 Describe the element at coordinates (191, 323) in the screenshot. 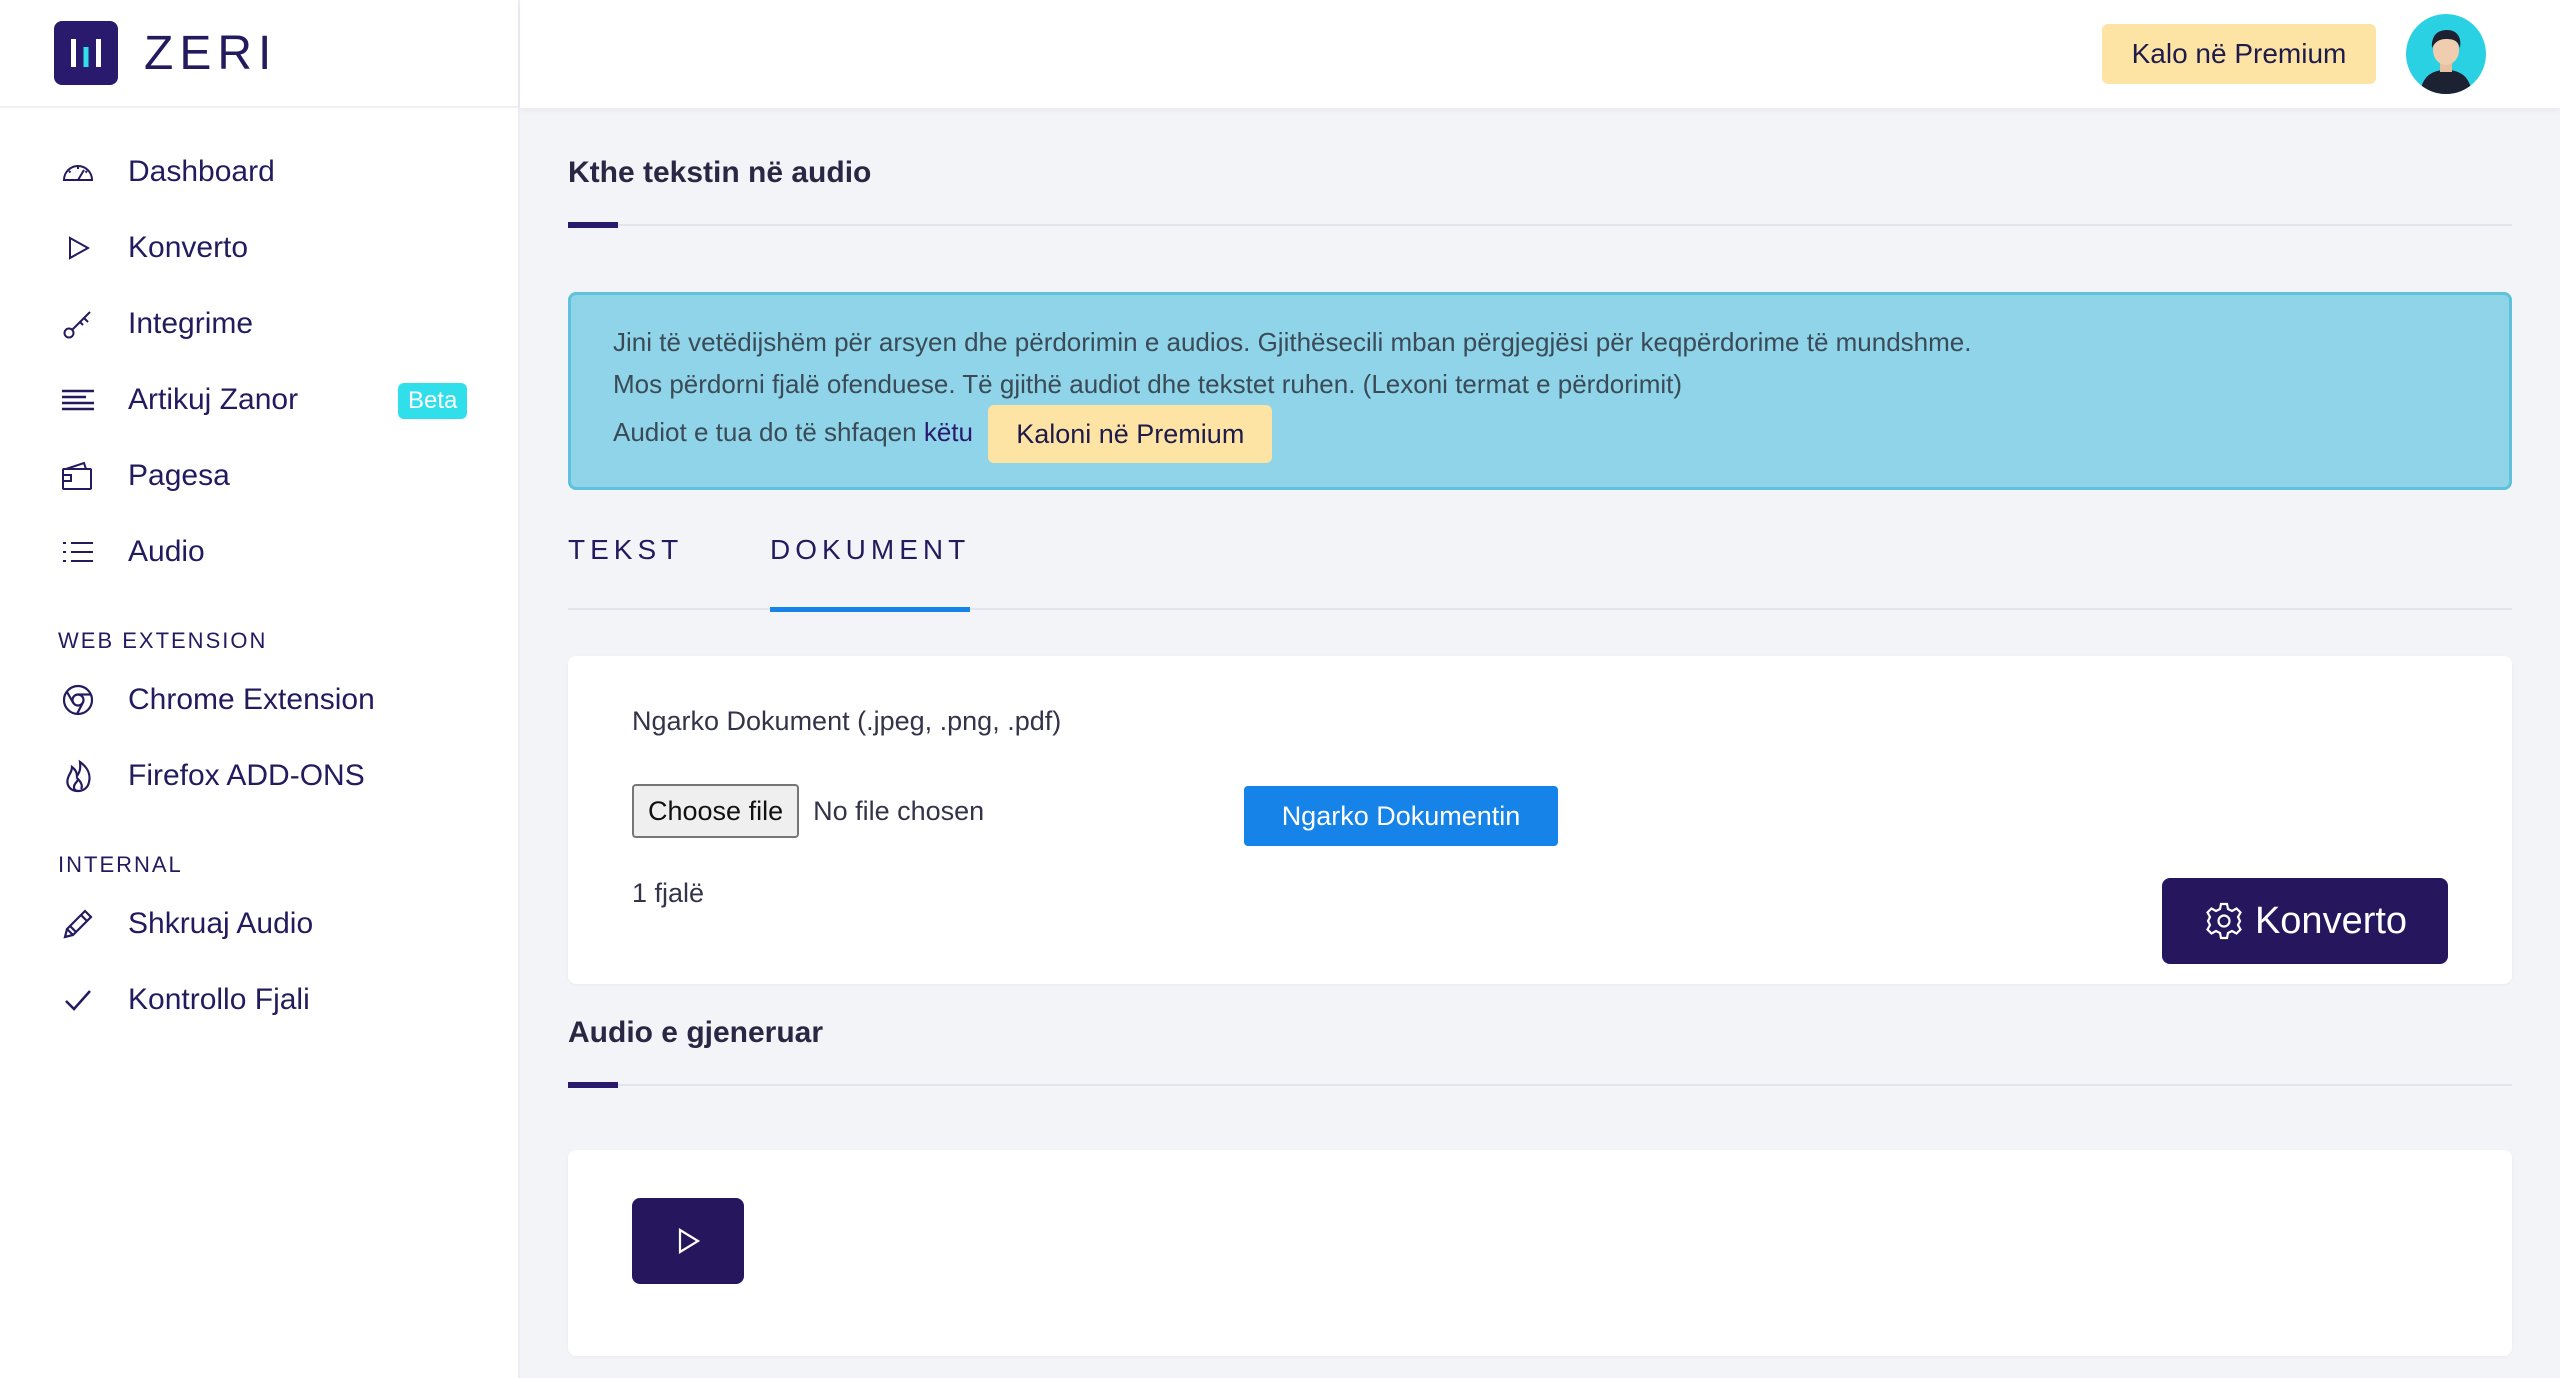

I see `sidebar-item-label: Integrime` at that location.